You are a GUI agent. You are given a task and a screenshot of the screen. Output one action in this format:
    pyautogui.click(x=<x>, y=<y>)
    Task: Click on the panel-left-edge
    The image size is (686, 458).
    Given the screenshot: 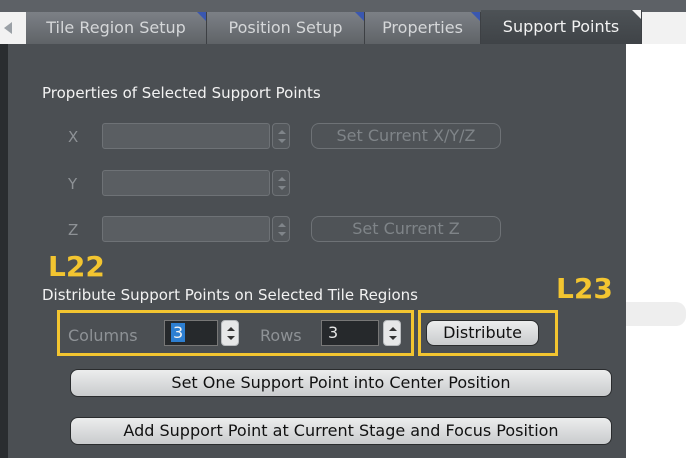 What is the action you would take?
    pyautogui.click(x=4, y=251)
    